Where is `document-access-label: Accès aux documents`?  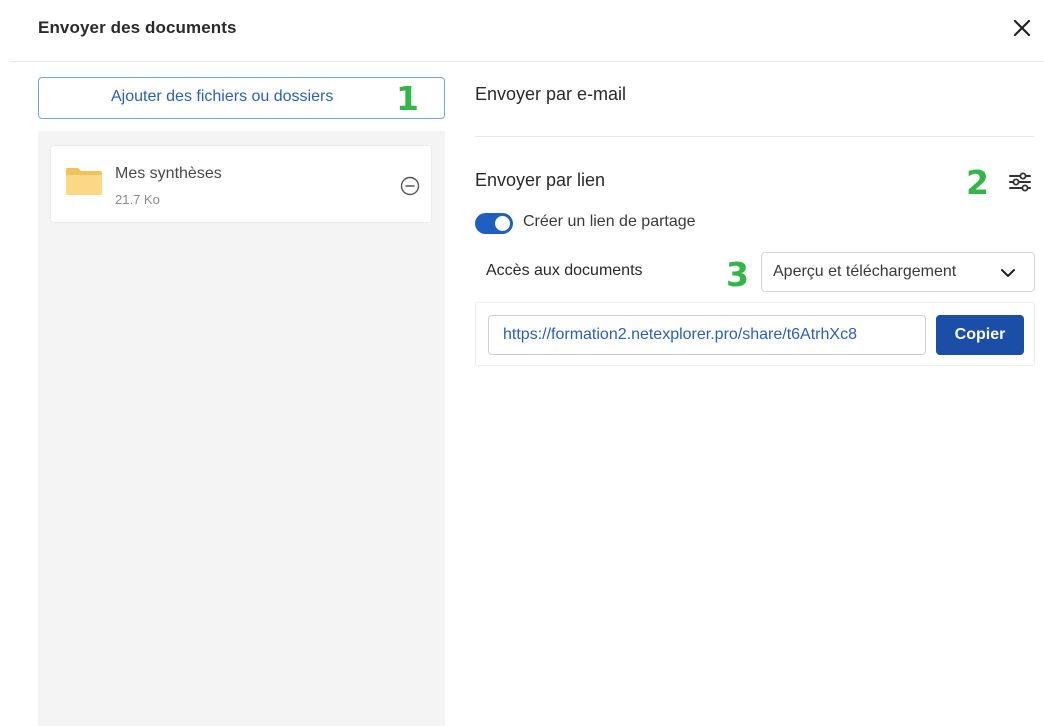
document-access-label: Accès aux documents is located at coordinates (564, 270).